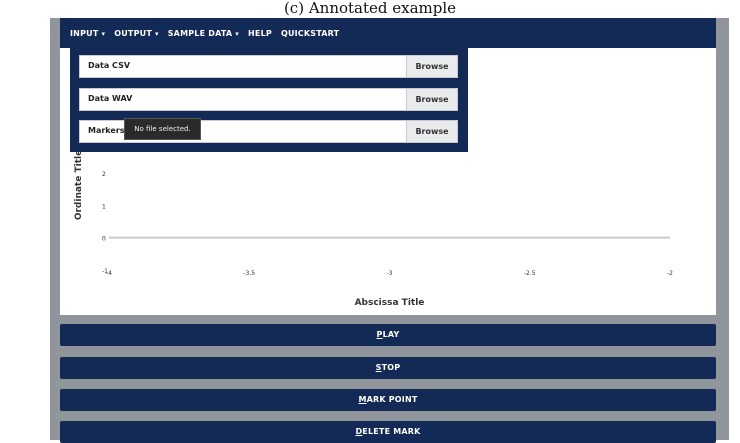 This screenshot has height=443, width=740. What do you see at coordinates (391, 431) in the screenshot?
I see `delete-label: ELETE MARK` at bounding box center [391, 431].